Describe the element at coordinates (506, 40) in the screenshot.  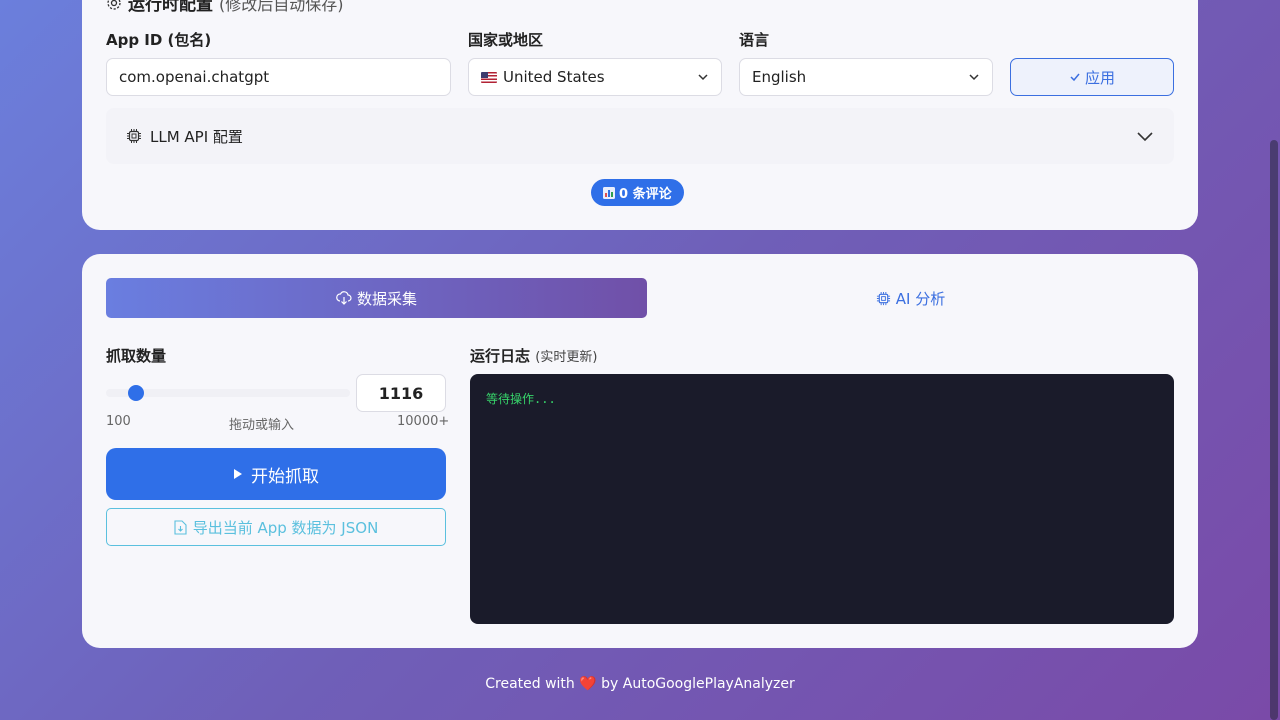
I see `country-label: 国家或地区` at that location.